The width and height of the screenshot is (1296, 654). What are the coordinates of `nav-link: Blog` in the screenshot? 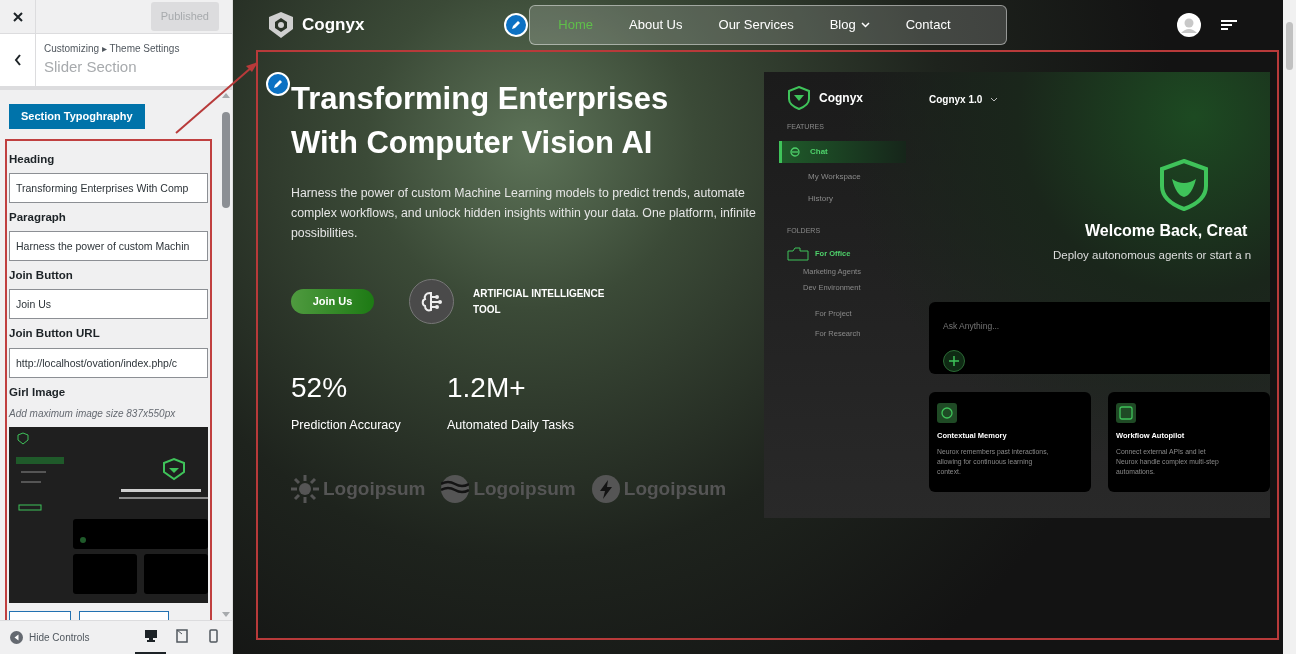 It's located at (849, 25).